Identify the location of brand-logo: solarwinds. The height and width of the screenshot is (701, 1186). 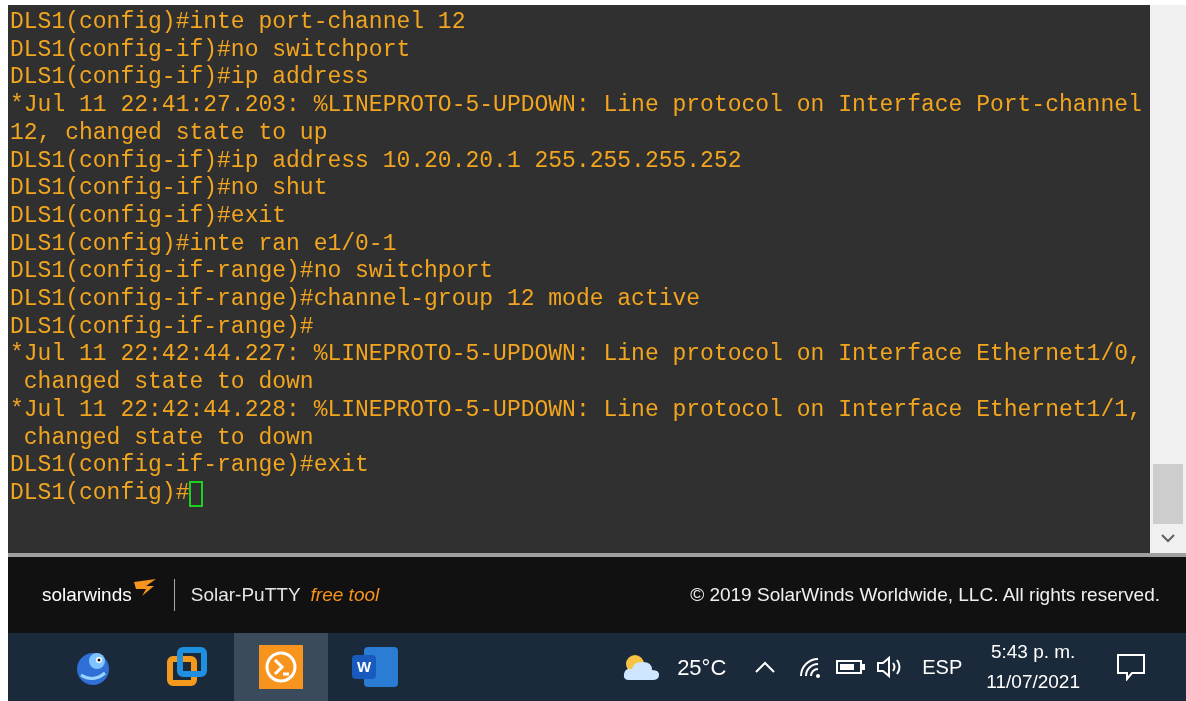
(87, 594).